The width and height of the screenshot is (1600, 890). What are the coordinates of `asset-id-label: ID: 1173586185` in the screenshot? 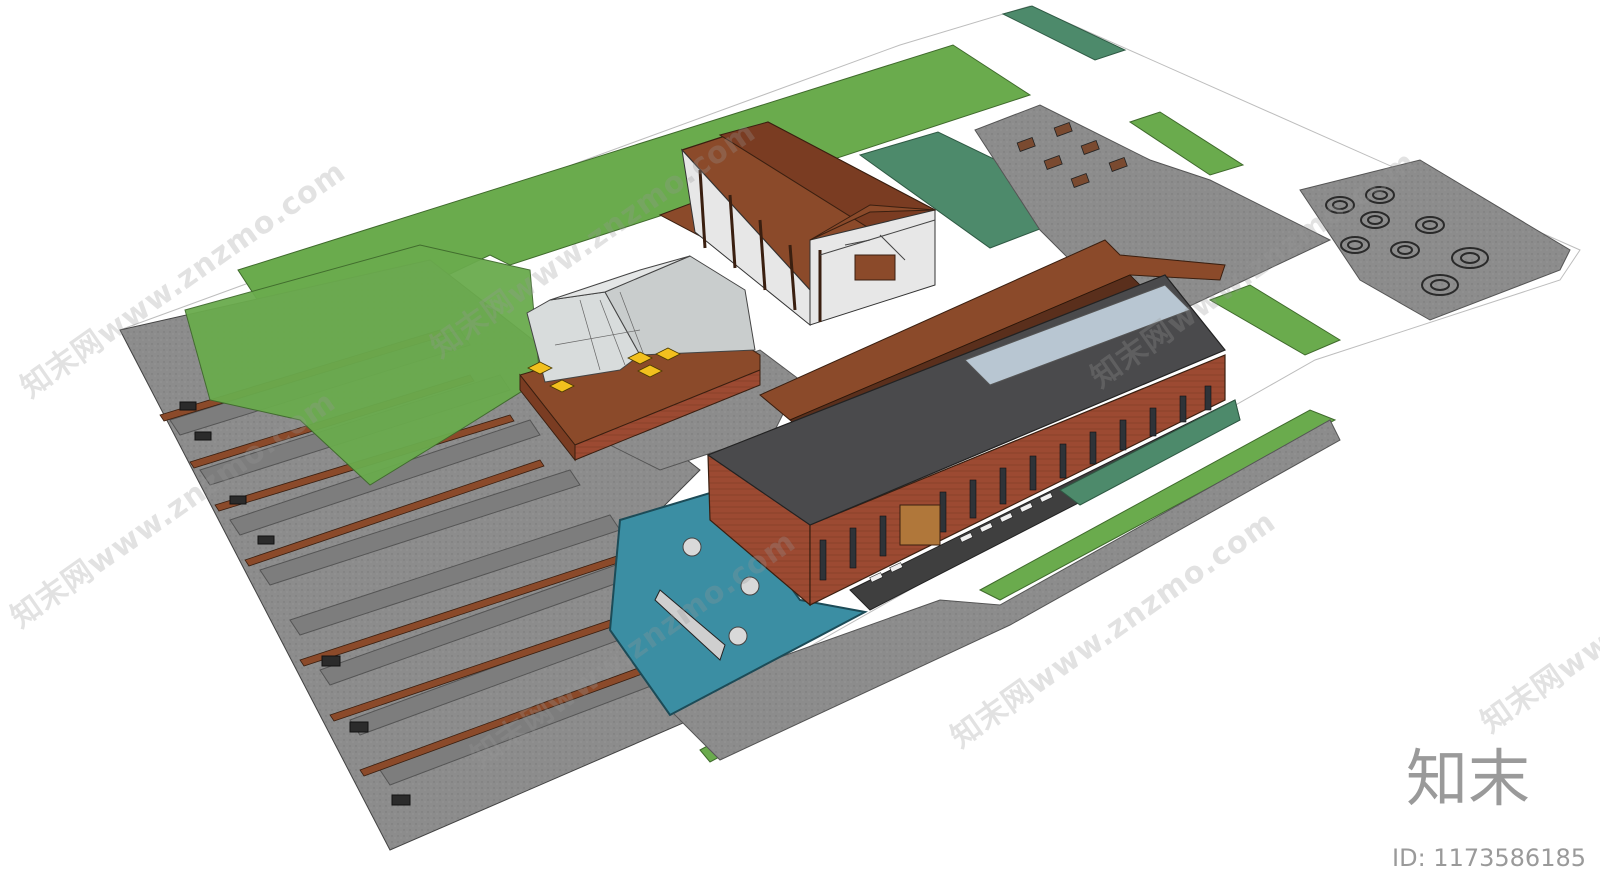 It's located at (1489, 858).